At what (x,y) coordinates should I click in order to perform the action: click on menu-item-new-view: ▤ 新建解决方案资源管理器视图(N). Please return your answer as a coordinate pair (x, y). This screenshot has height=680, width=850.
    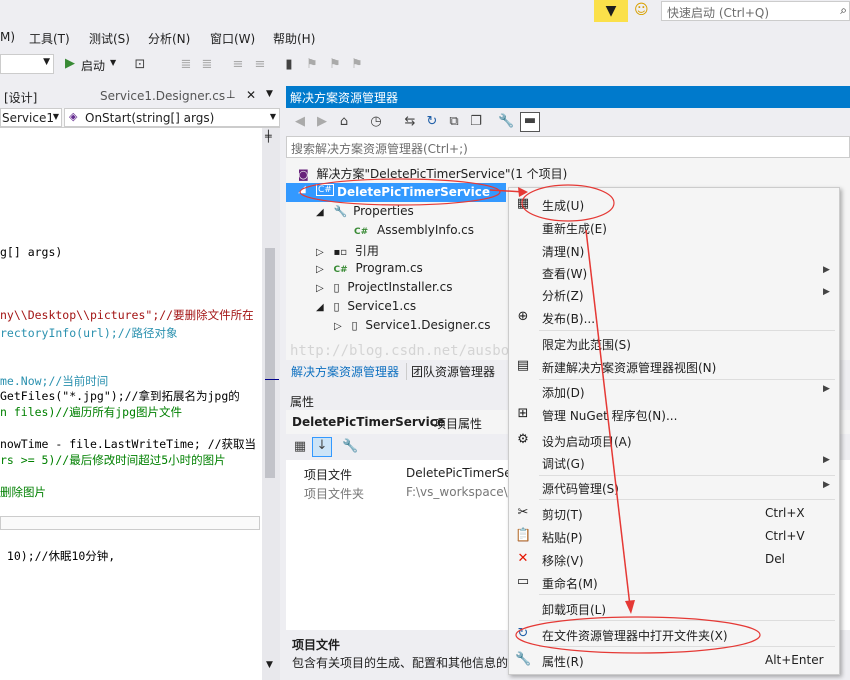
    Looking at the image, I should click on (674, 366).